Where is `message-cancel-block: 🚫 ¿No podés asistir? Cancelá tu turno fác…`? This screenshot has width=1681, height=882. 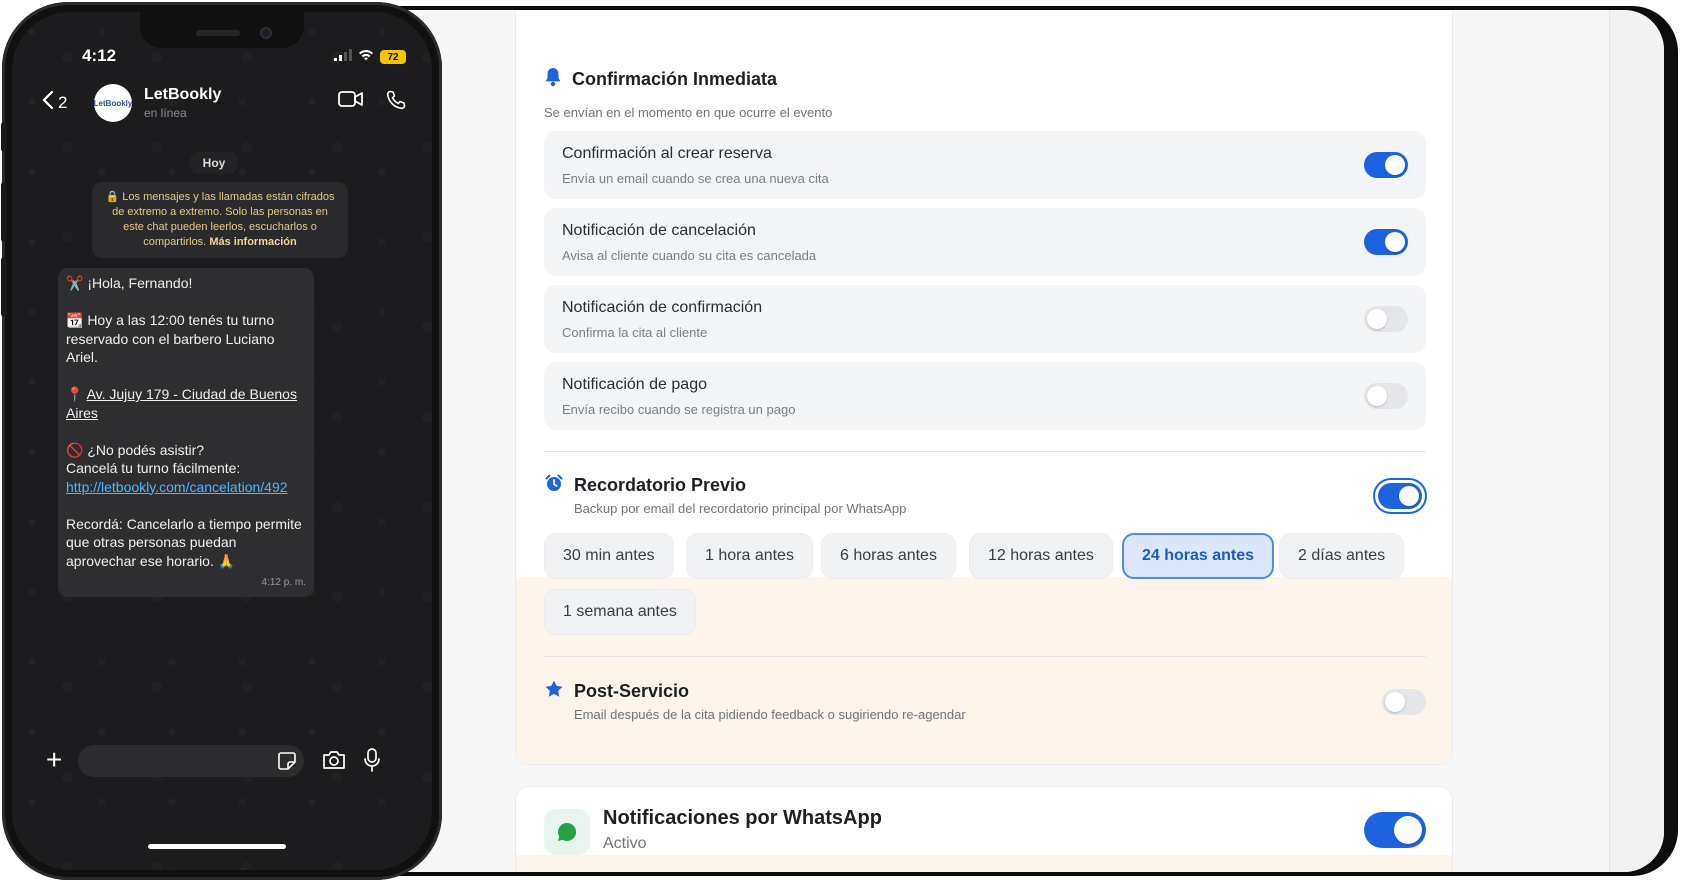
message-cancel-block: 🚫 ¿No podés asistir? Cancelá tu turno fác… is located at coordinates (186, 469).